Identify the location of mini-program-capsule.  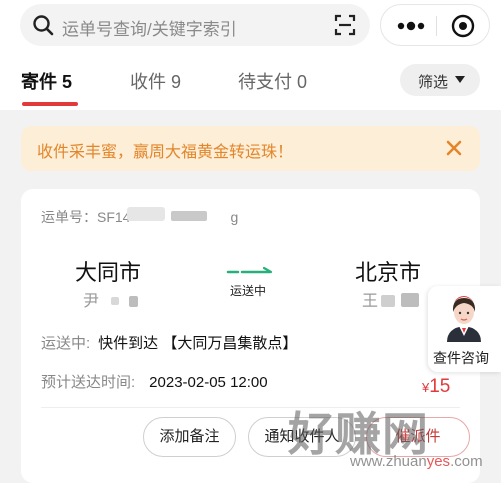
(435, 25).